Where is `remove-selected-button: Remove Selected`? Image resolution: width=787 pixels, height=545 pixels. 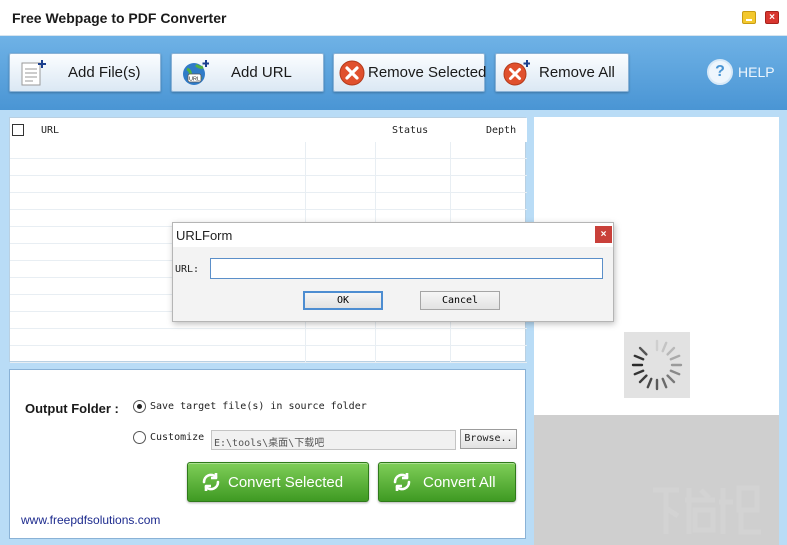 remove-selected-button: Remove Selected is located at coordinates (410, 72).